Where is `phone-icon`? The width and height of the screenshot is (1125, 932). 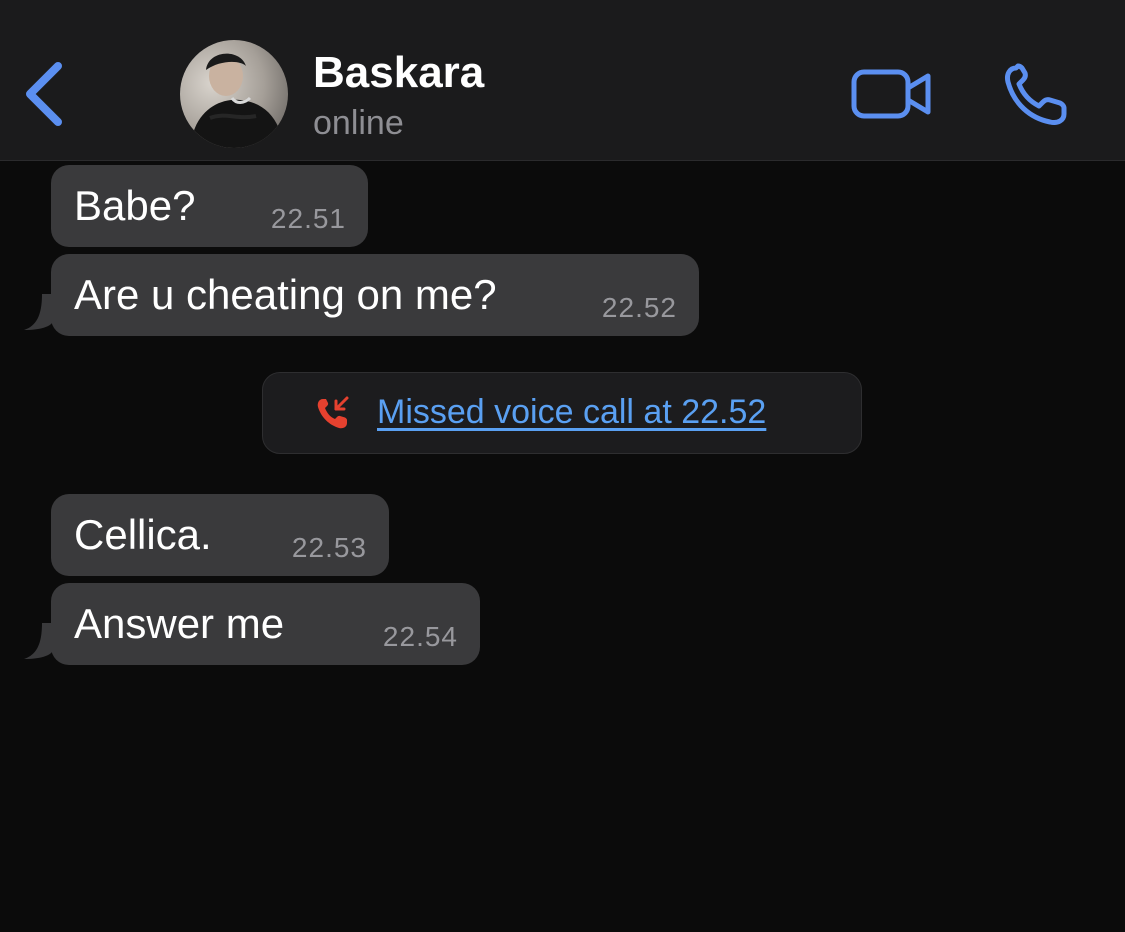
phone-icon is located at coordinates (1036, 94).